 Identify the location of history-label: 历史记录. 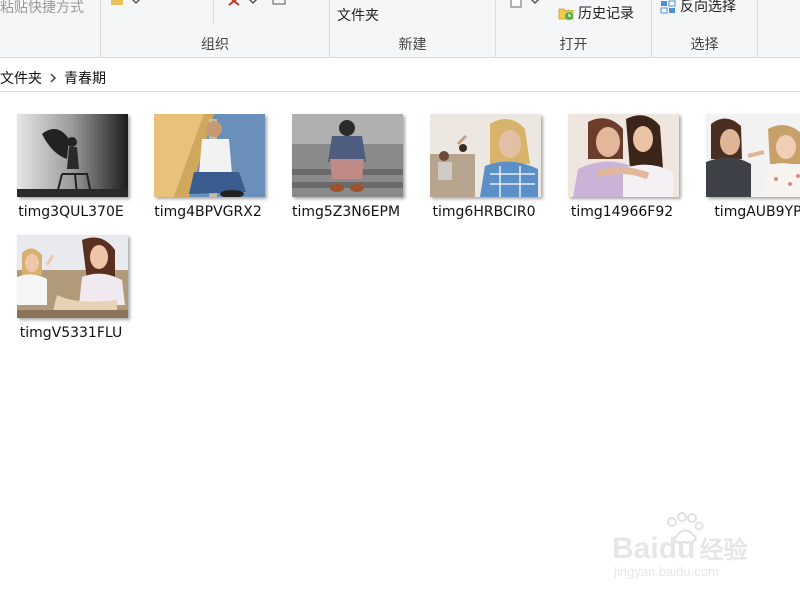
(606, 14).